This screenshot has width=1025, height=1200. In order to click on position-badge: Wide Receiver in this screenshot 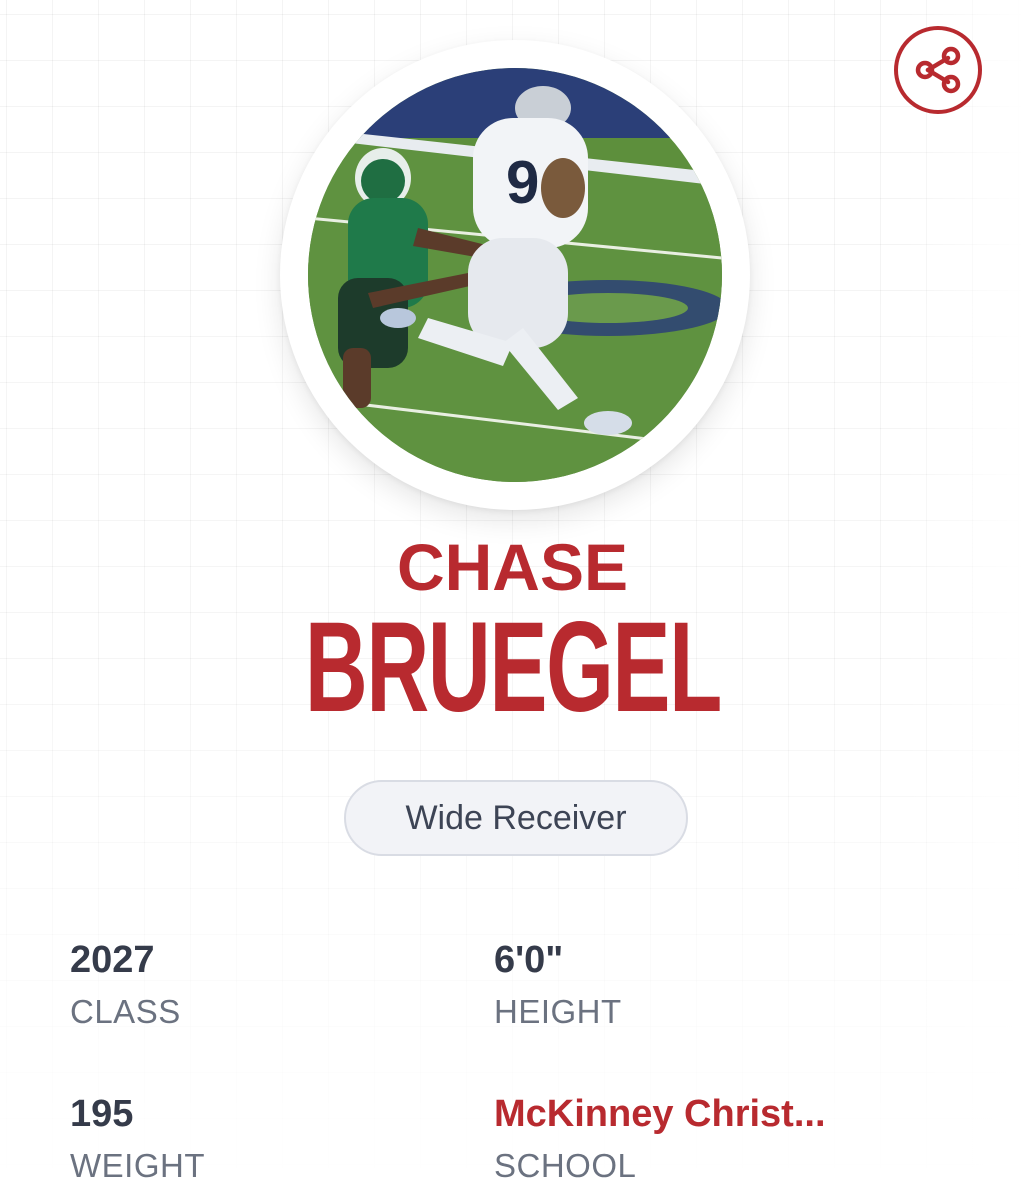, I will do `click(516, 818)`.